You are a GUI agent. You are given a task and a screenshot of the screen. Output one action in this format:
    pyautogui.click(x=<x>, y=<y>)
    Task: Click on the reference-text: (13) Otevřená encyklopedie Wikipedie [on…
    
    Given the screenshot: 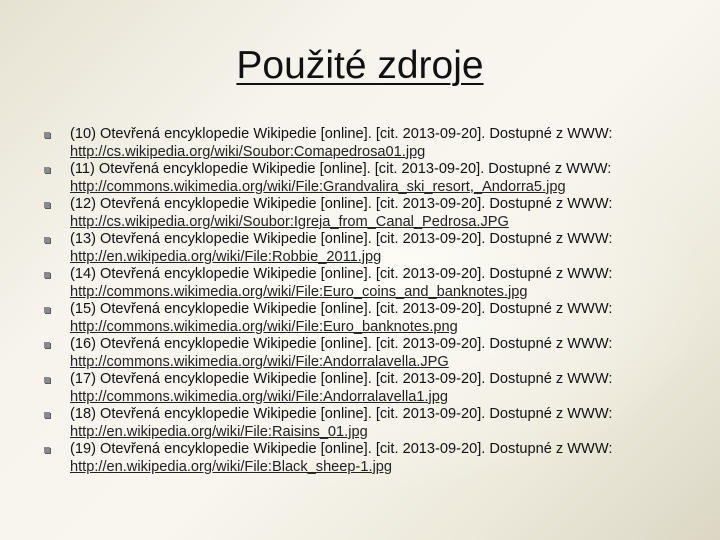 What is the action you would take?
    pyautogui.click(x=341, y=239)
    